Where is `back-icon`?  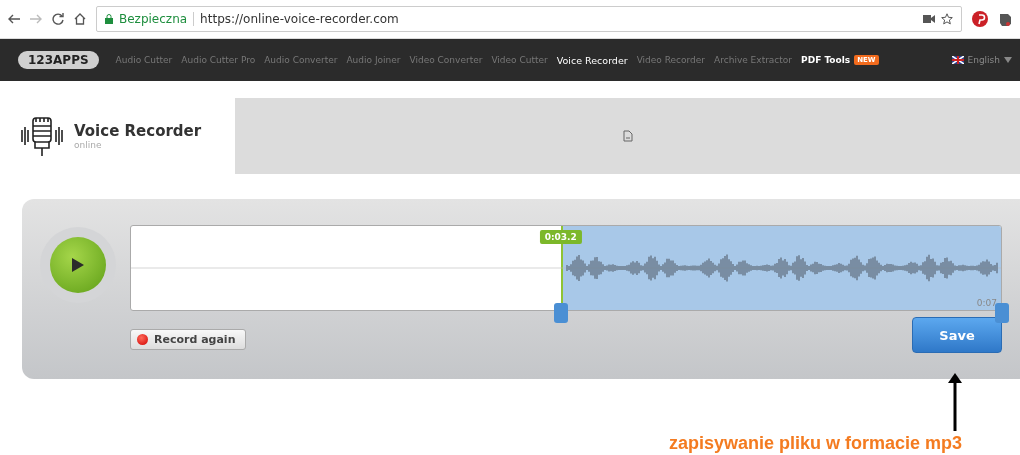 back-icon is located at coordinates (14, 19).